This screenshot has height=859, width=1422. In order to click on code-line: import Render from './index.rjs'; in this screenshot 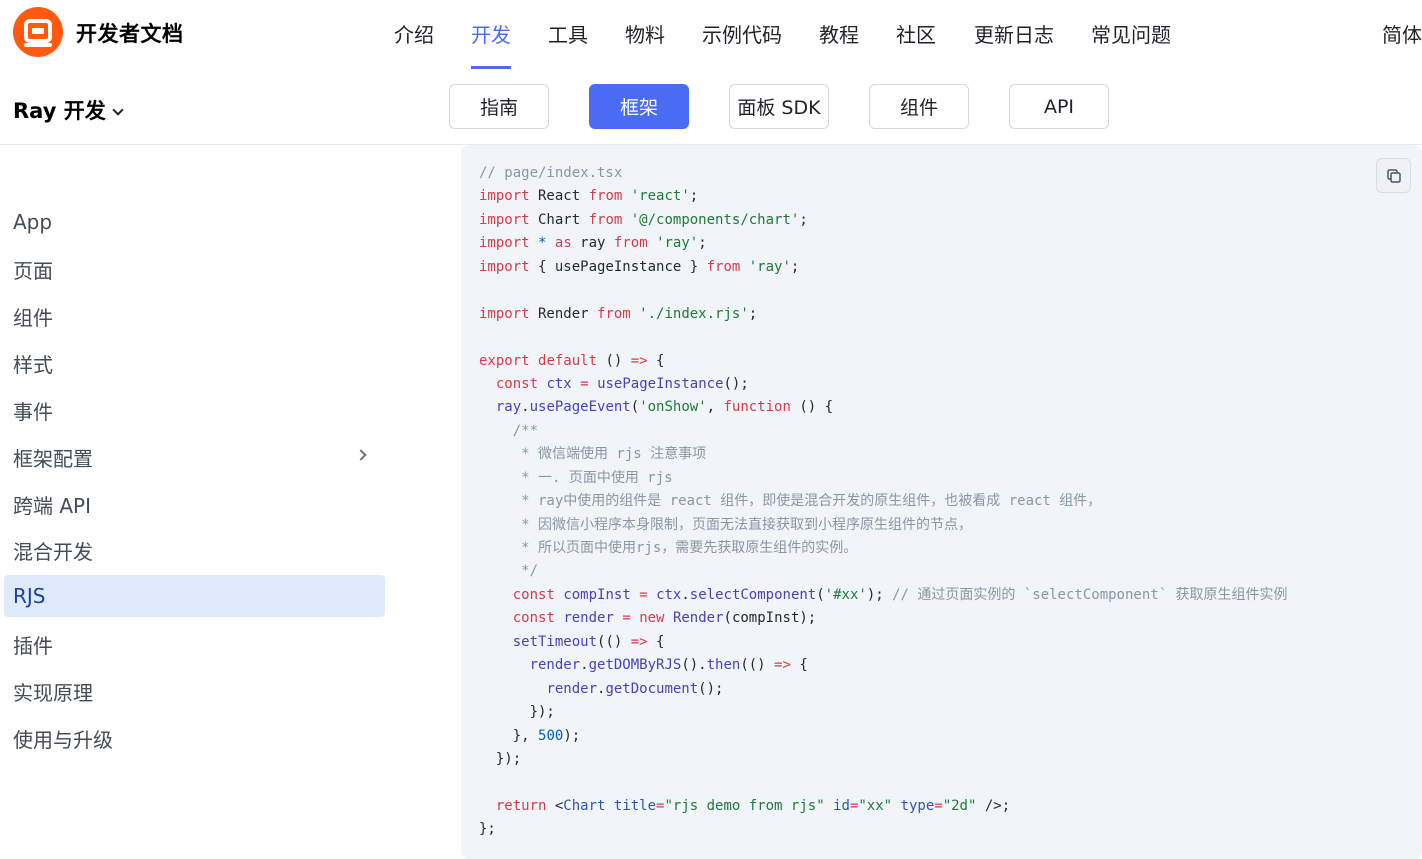, I will do `click(883, 314)`.